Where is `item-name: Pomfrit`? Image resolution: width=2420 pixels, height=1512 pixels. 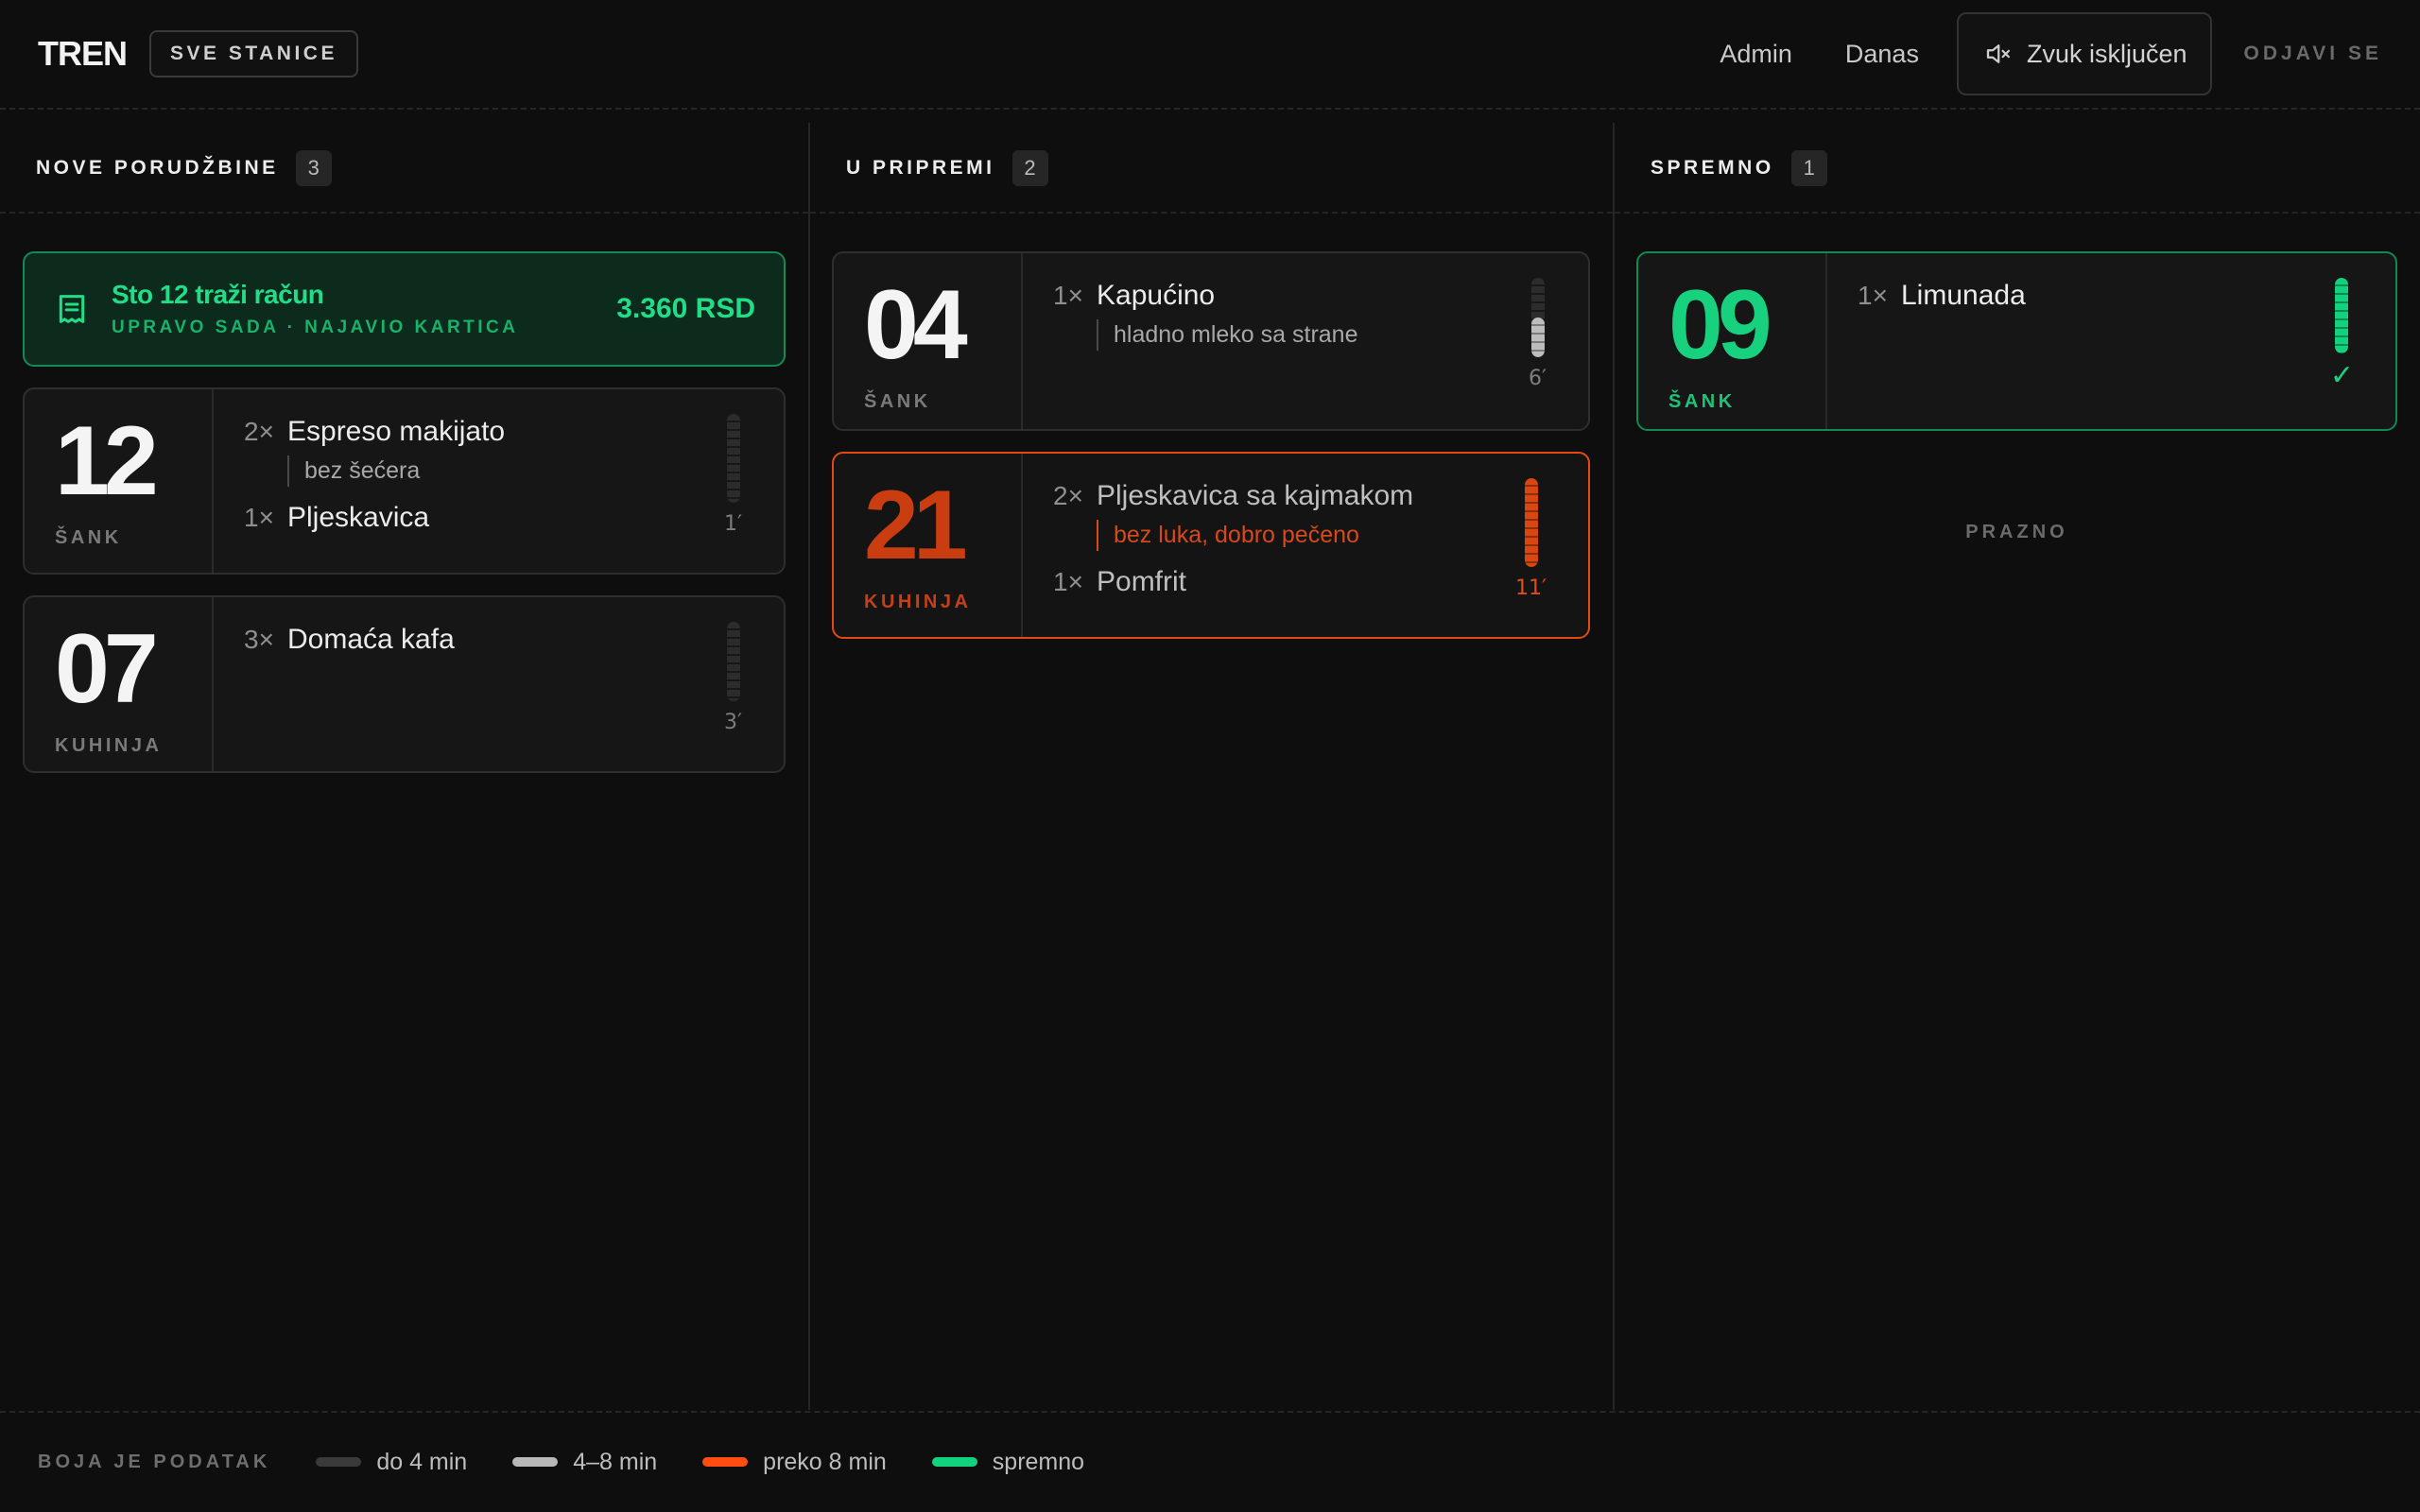
item-name: Pomfrit is located at coordinates (1142, 581).